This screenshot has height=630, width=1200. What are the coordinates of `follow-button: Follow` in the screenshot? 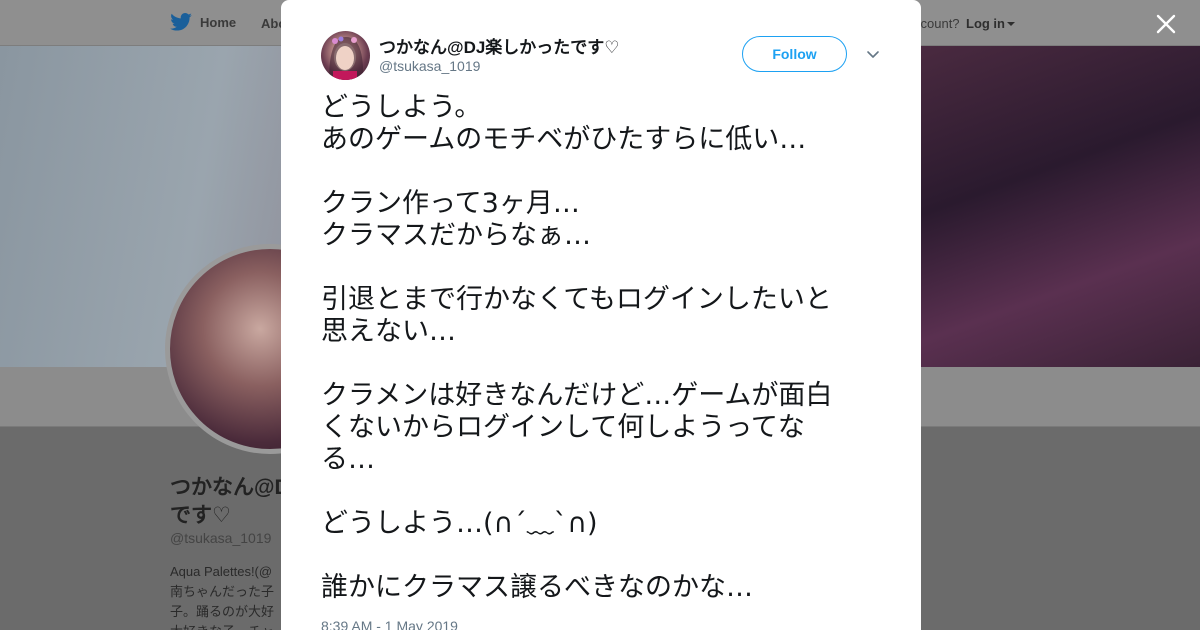 It's located at (794, 54).